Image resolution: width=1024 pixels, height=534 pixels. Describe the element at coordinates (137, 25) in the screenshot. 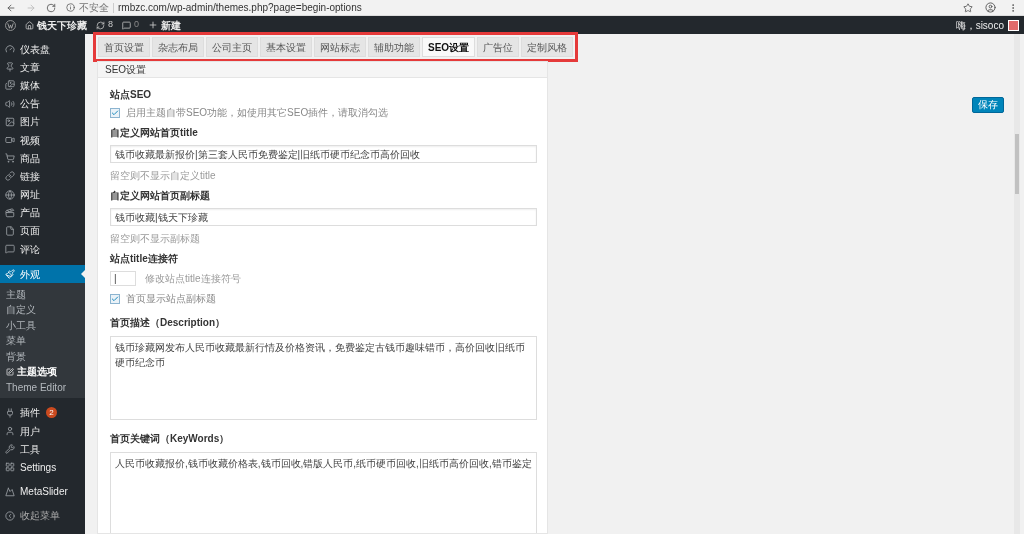

I see `comments-count: 0` at that location.